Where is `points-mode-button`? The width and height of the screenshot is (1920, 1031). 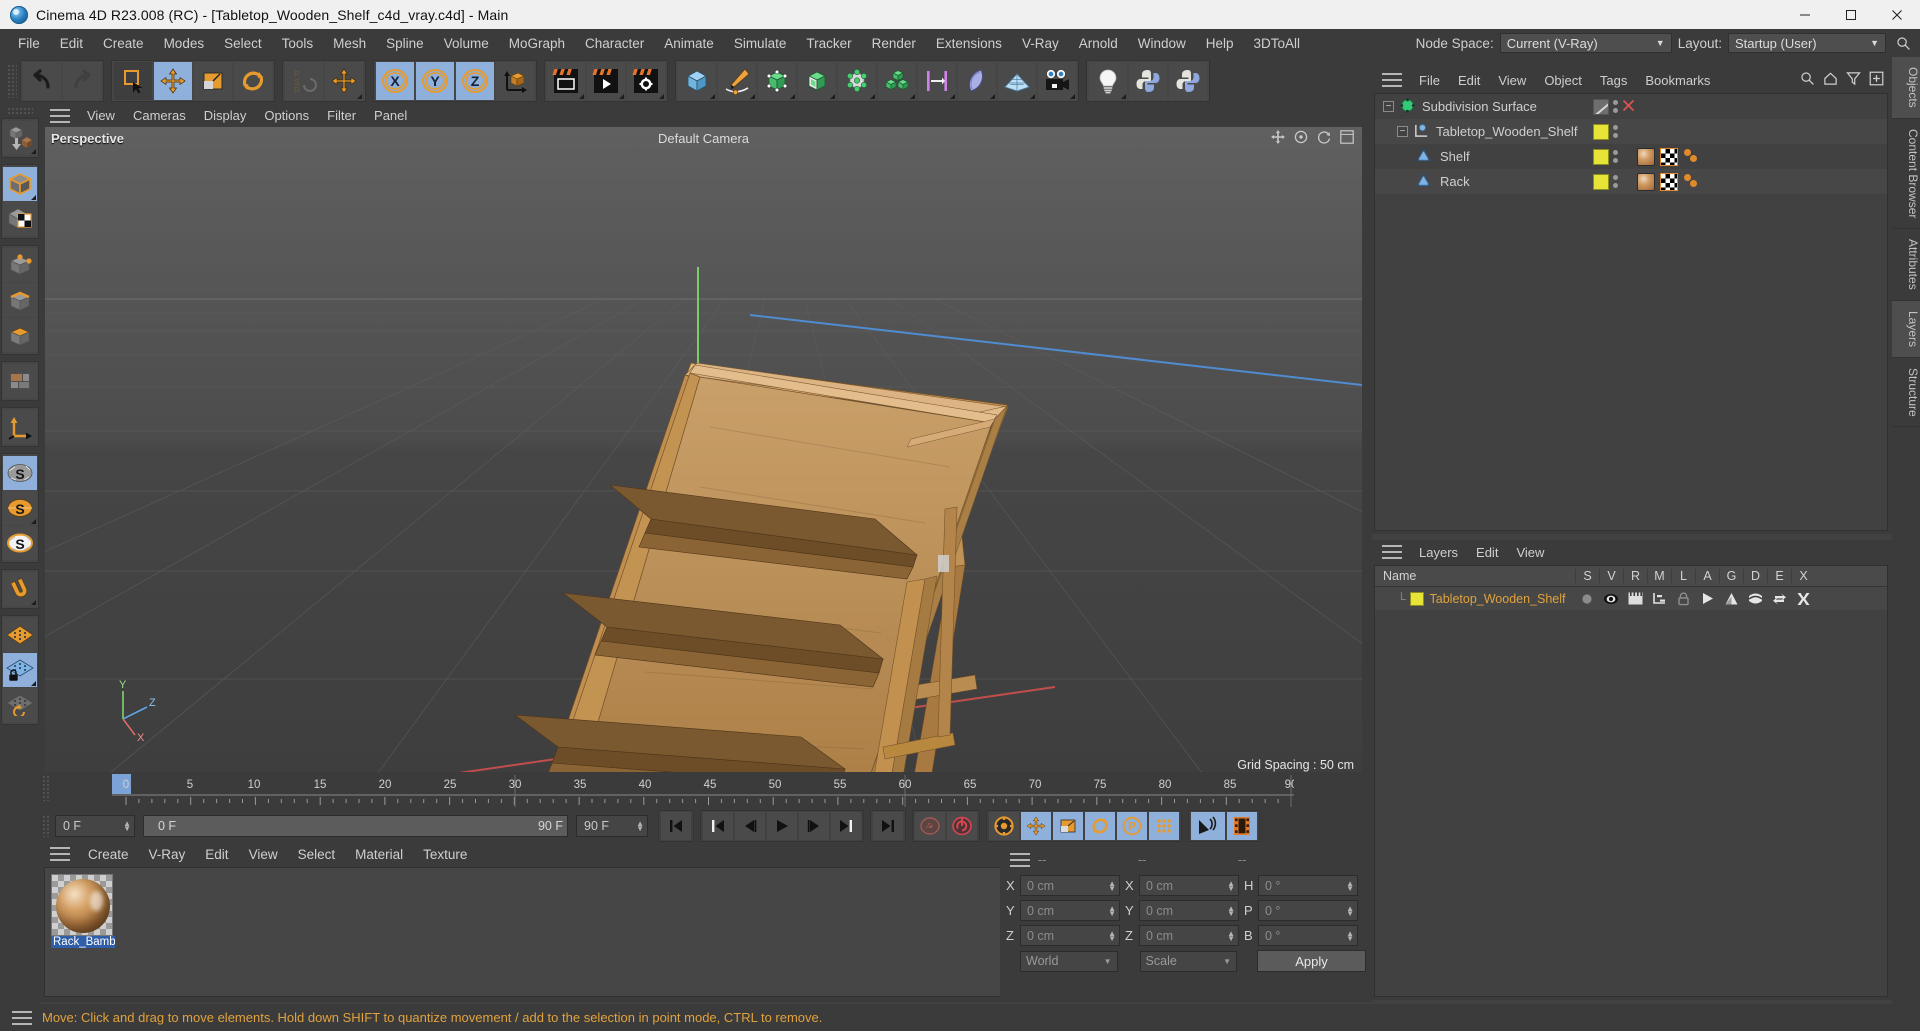
points-mode-button is located at coordinates (20, 265).